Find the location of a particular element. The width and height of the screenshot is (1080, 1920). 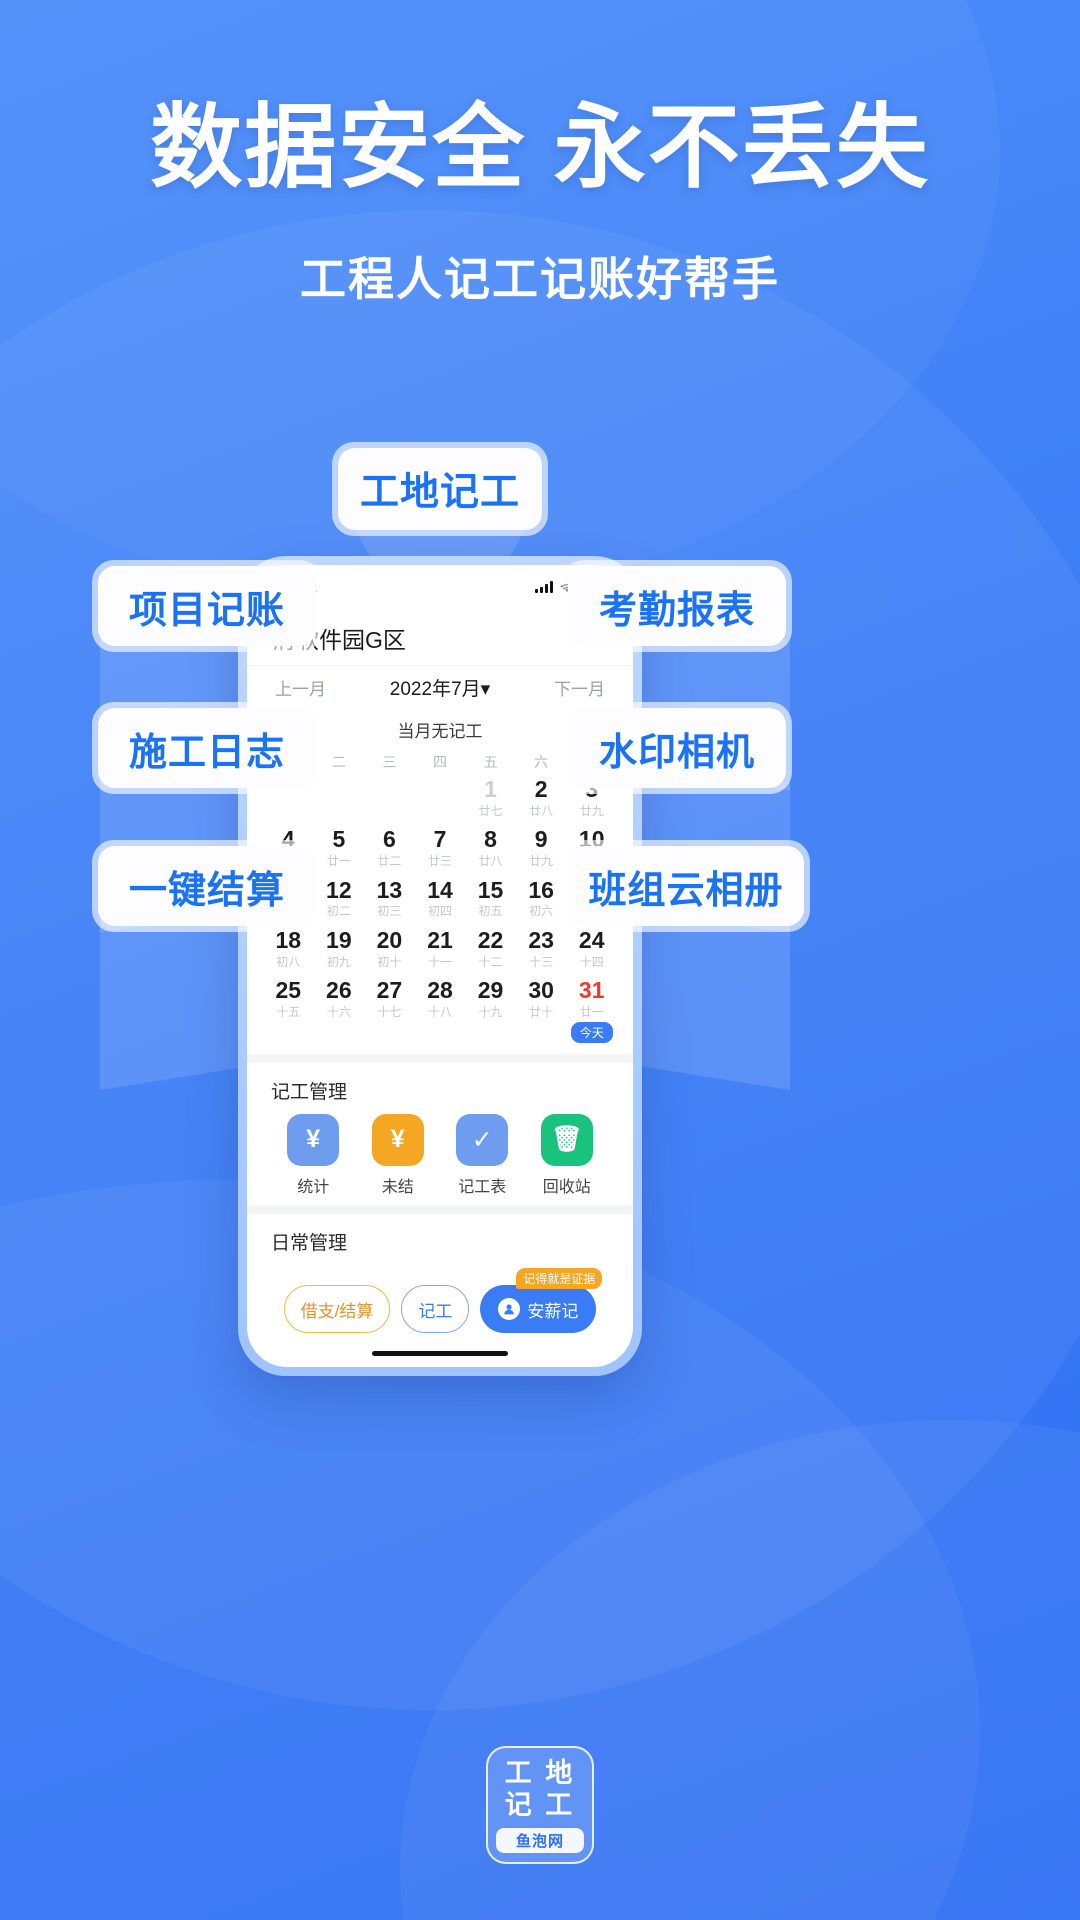

chip-label: 班组云相册 is located at coordinates (686, 886).